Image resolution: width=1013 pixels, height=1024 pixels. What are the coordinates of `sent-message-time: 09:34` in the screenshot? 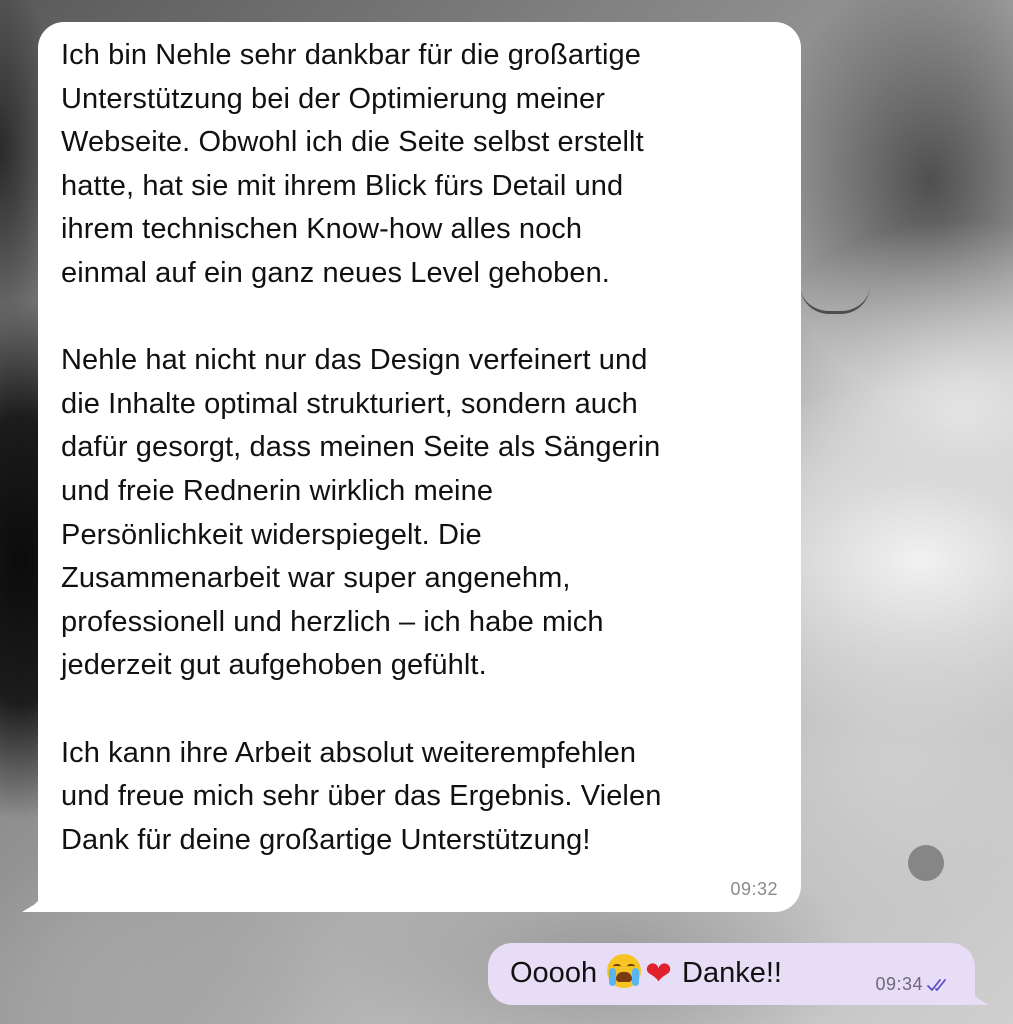 It's located at (899, 984).